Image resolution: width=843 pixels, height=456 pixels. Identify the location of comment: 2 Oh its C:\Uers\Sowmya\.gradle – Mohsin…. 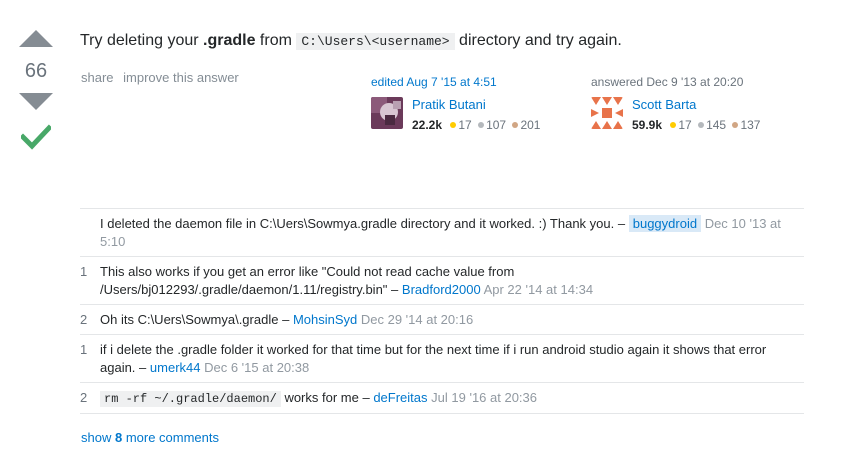
(442, 320).